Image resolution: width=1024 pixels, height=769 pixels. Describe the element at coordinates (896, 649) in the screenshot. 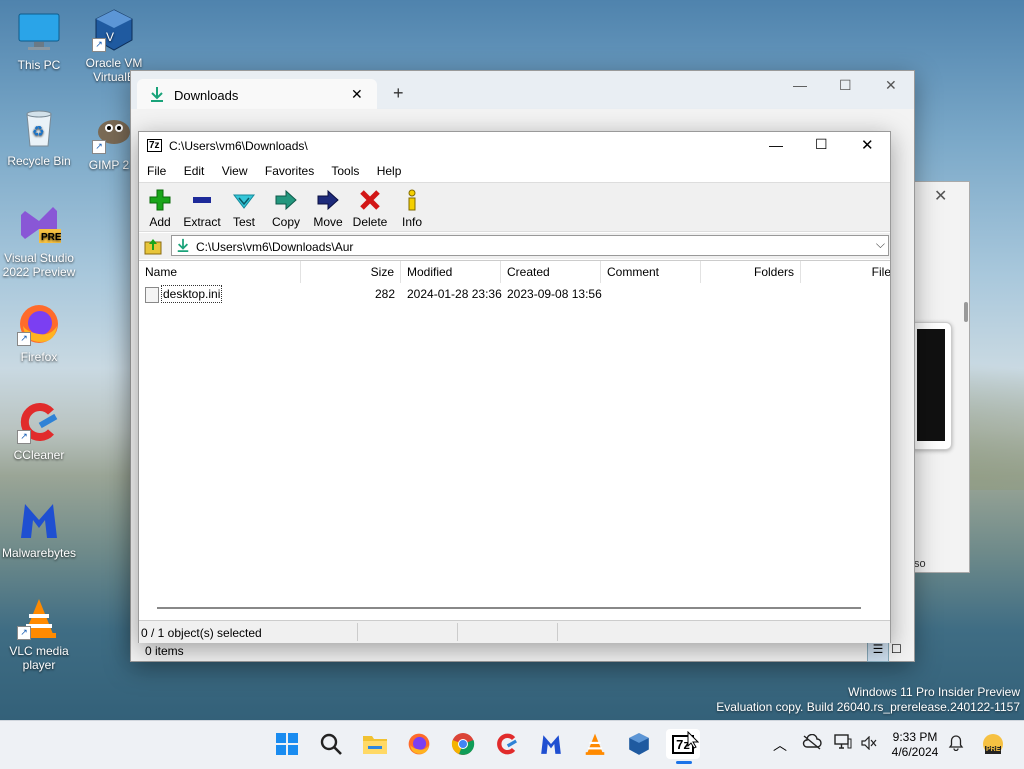

I see `tiles-view-icon: ☐` at that location.